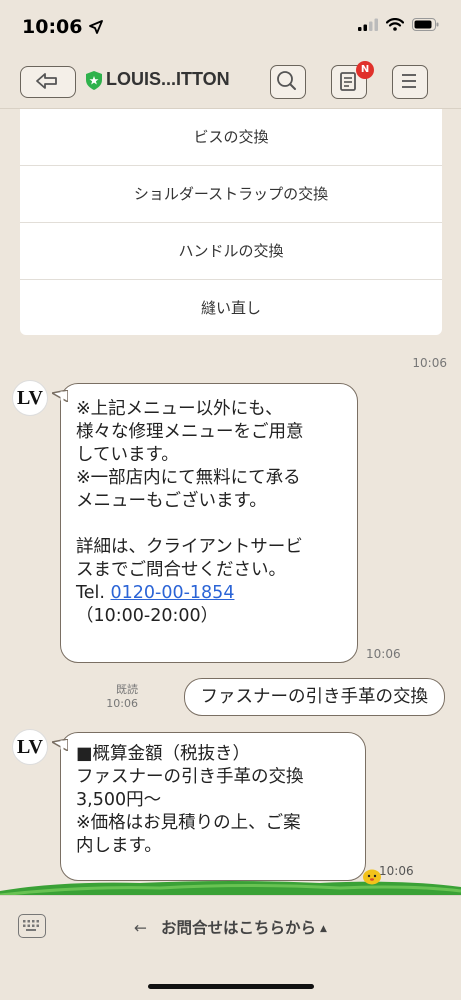  I want to click on menu-option: ハンドルの交換, so click(231, 251).